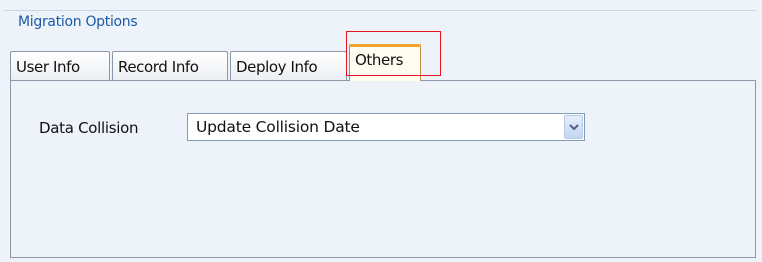 The image size is (762, 262). I want to click on data-collision-label: Data Collision, so click(89, 128).